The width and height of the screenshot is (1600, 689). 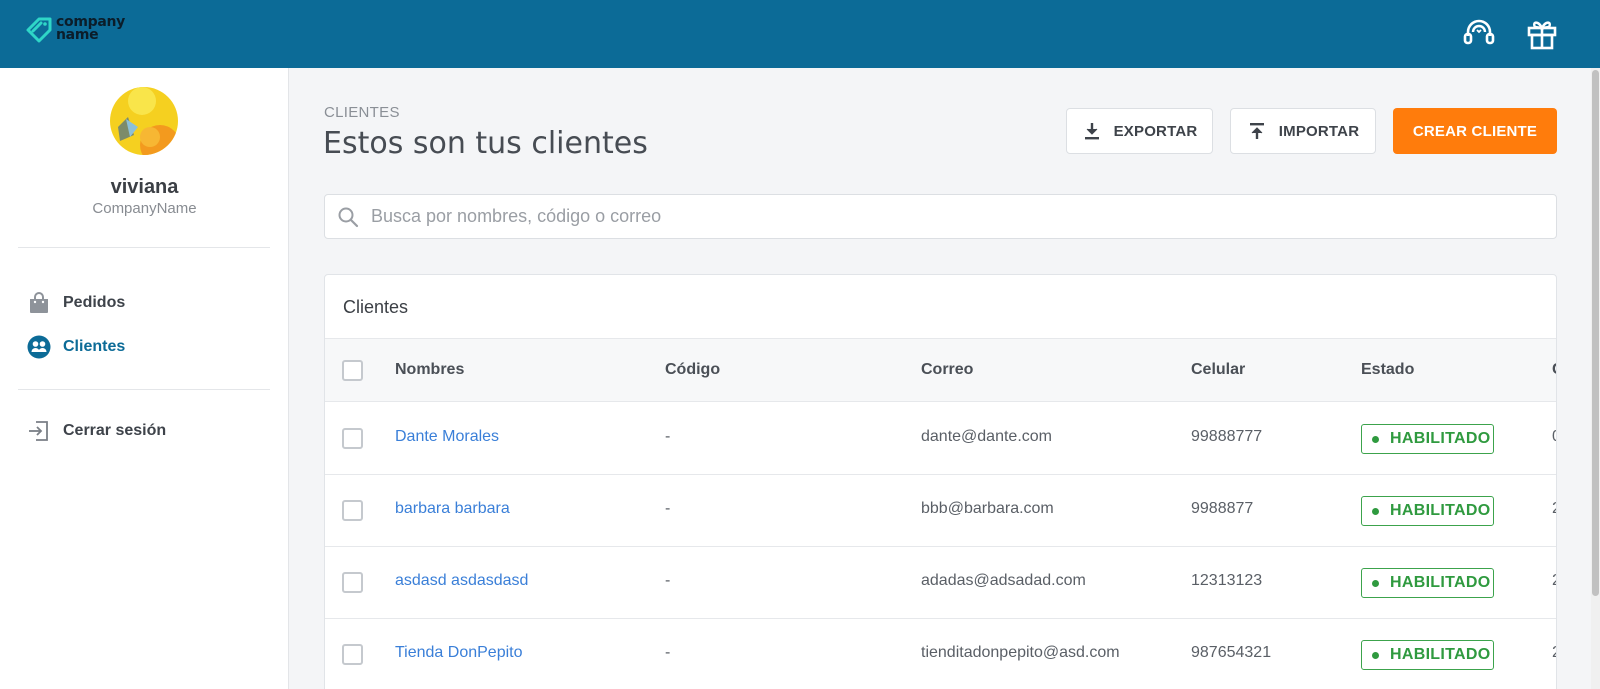 I want to click on search-input, so click(x=963, y=216).